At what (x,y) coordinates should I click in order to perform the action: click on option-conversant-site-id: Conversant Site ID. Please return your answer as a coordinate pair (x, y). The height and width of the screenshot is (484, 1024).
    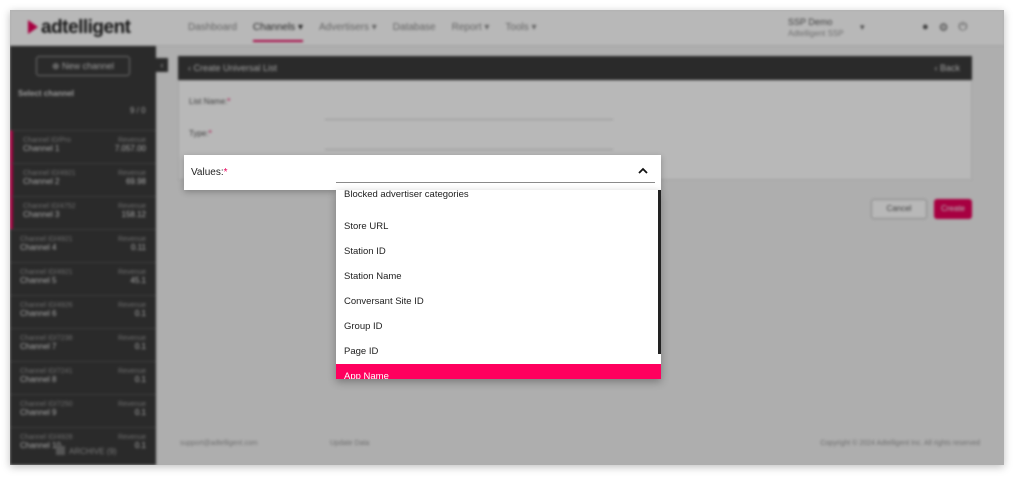
    Looking at the image, I should click on (498, 301).